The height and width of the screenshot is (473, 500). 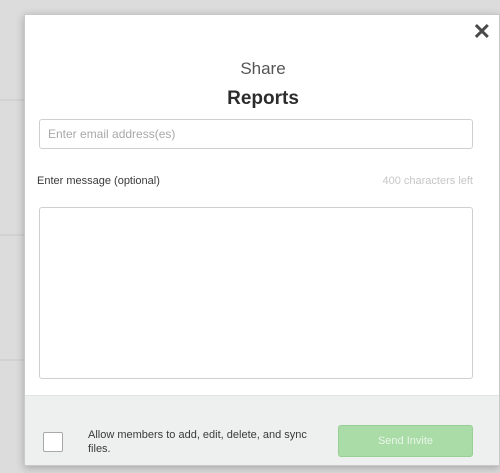 I want to click on character-counter: 400 characters left, so click(x=428, y=181).